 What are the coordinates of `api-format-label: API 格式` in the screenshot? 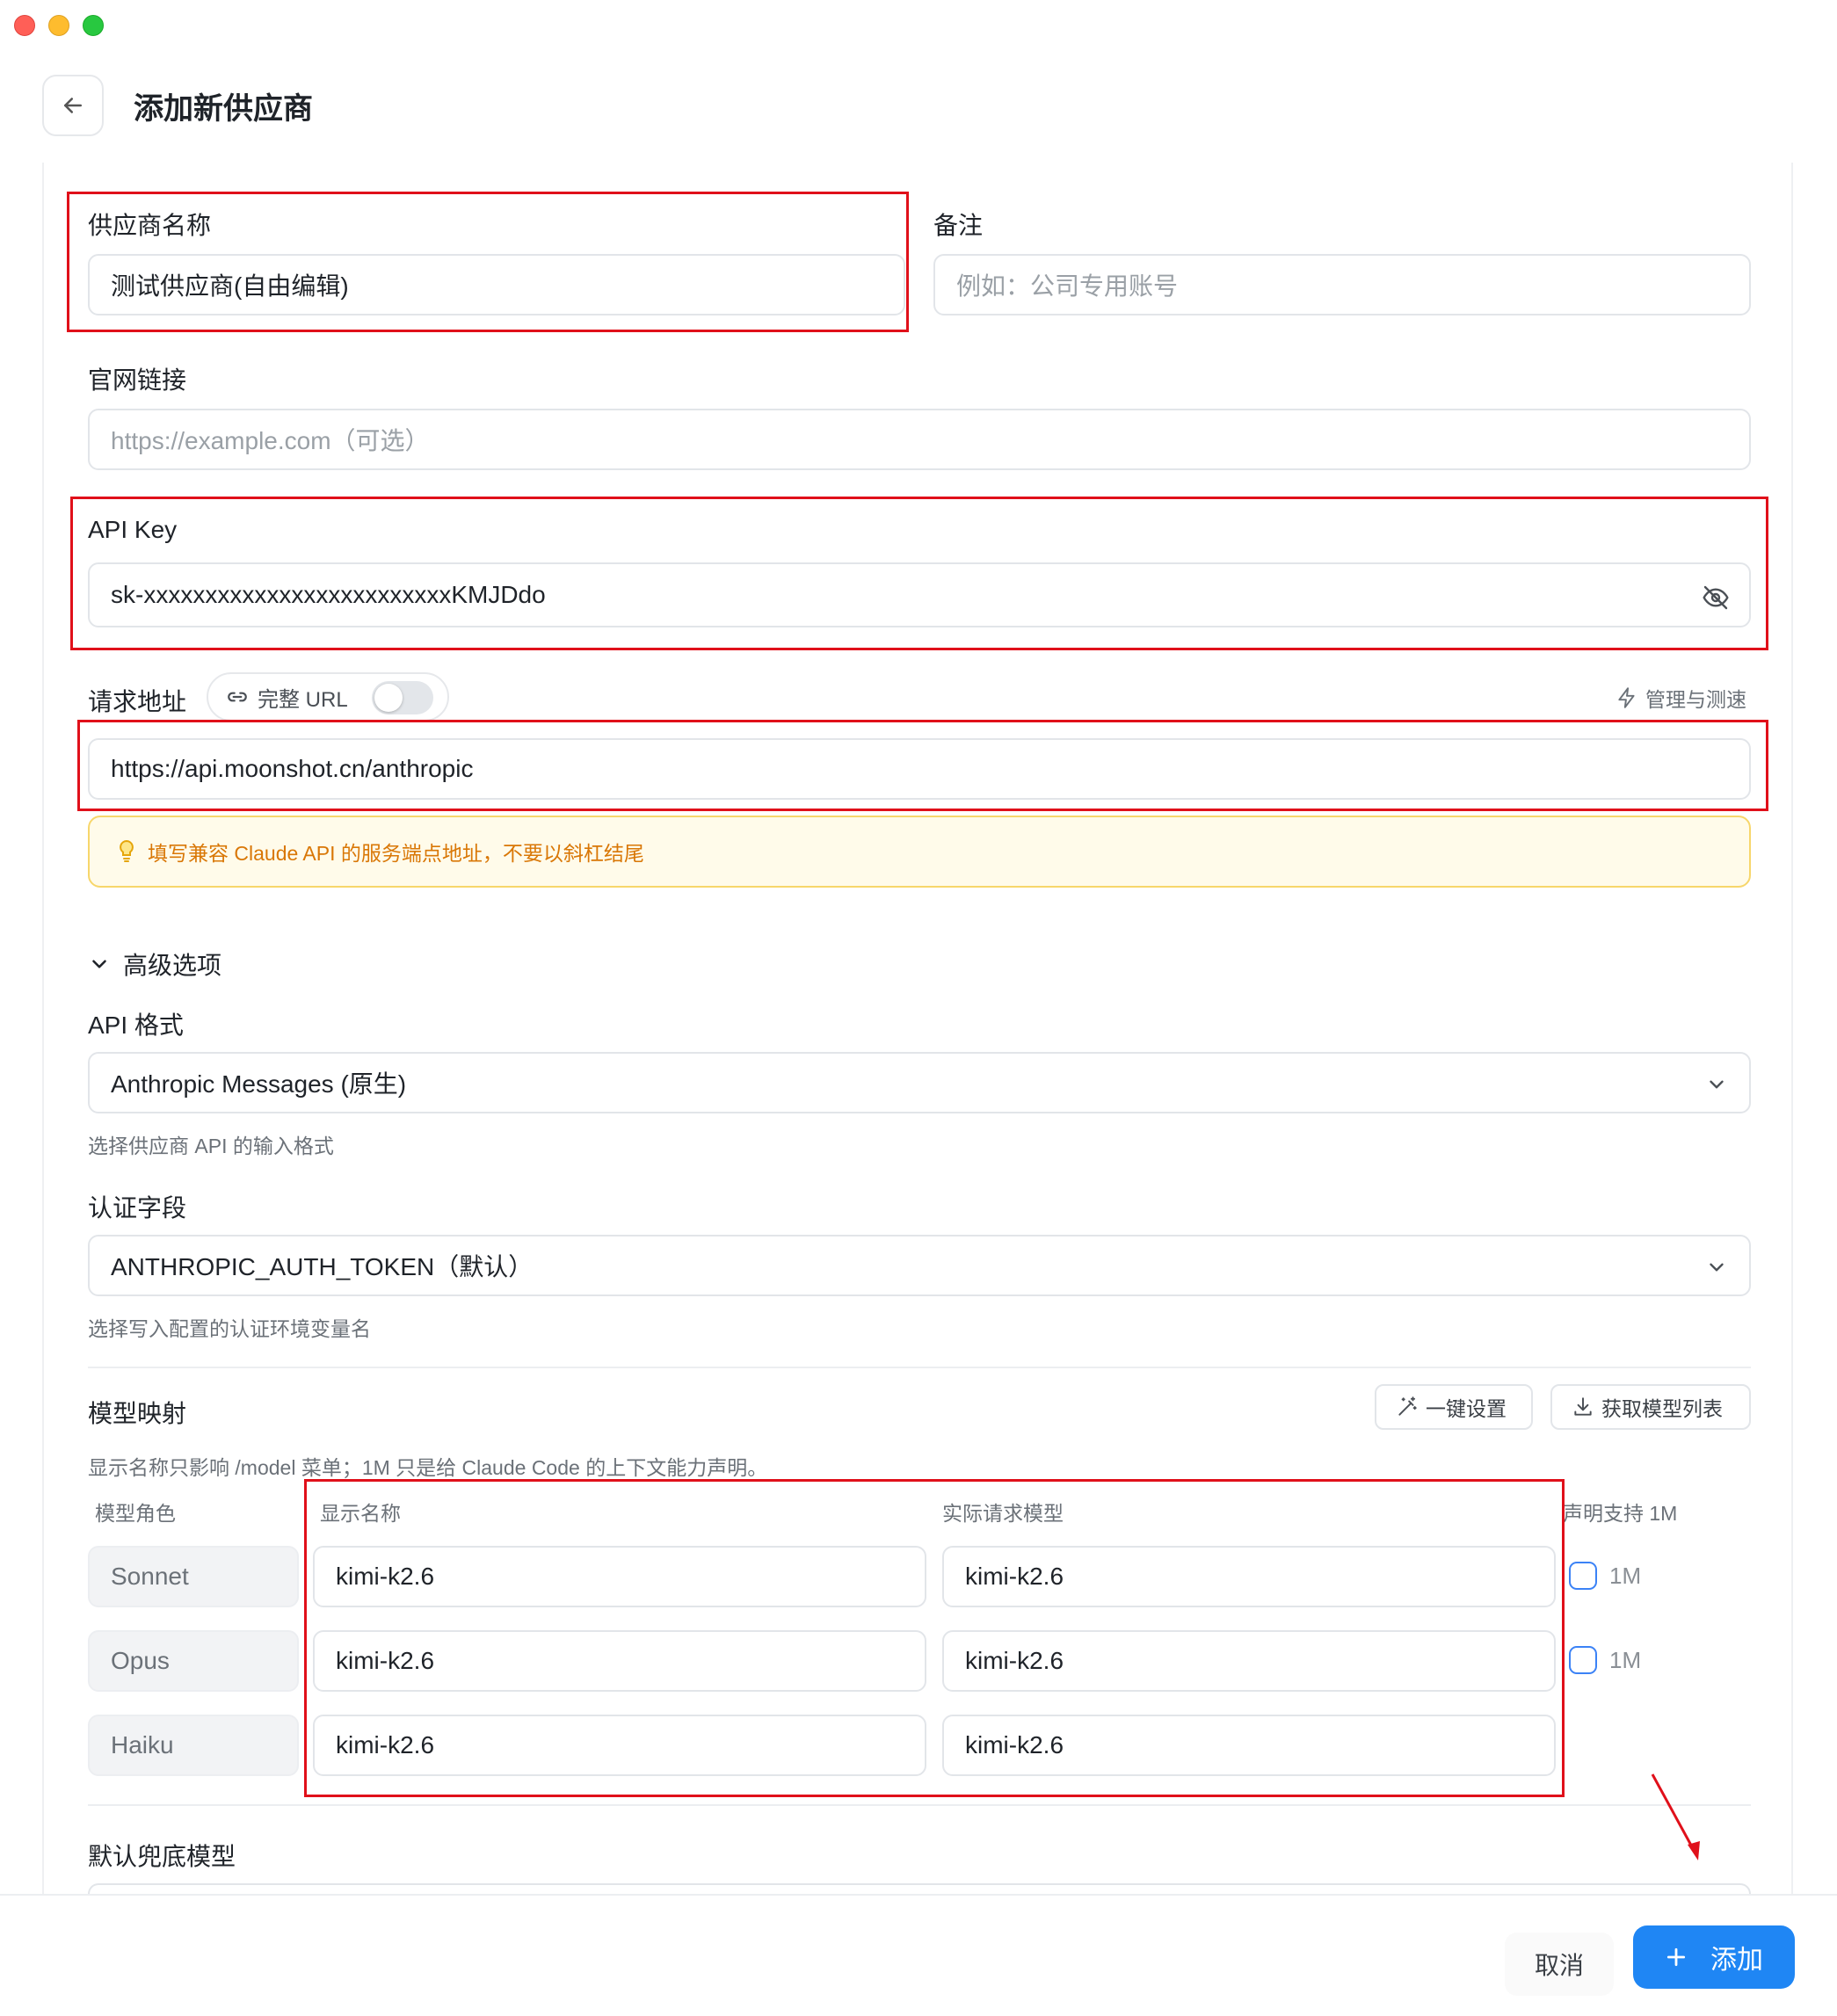 It's located at (136, 1025).